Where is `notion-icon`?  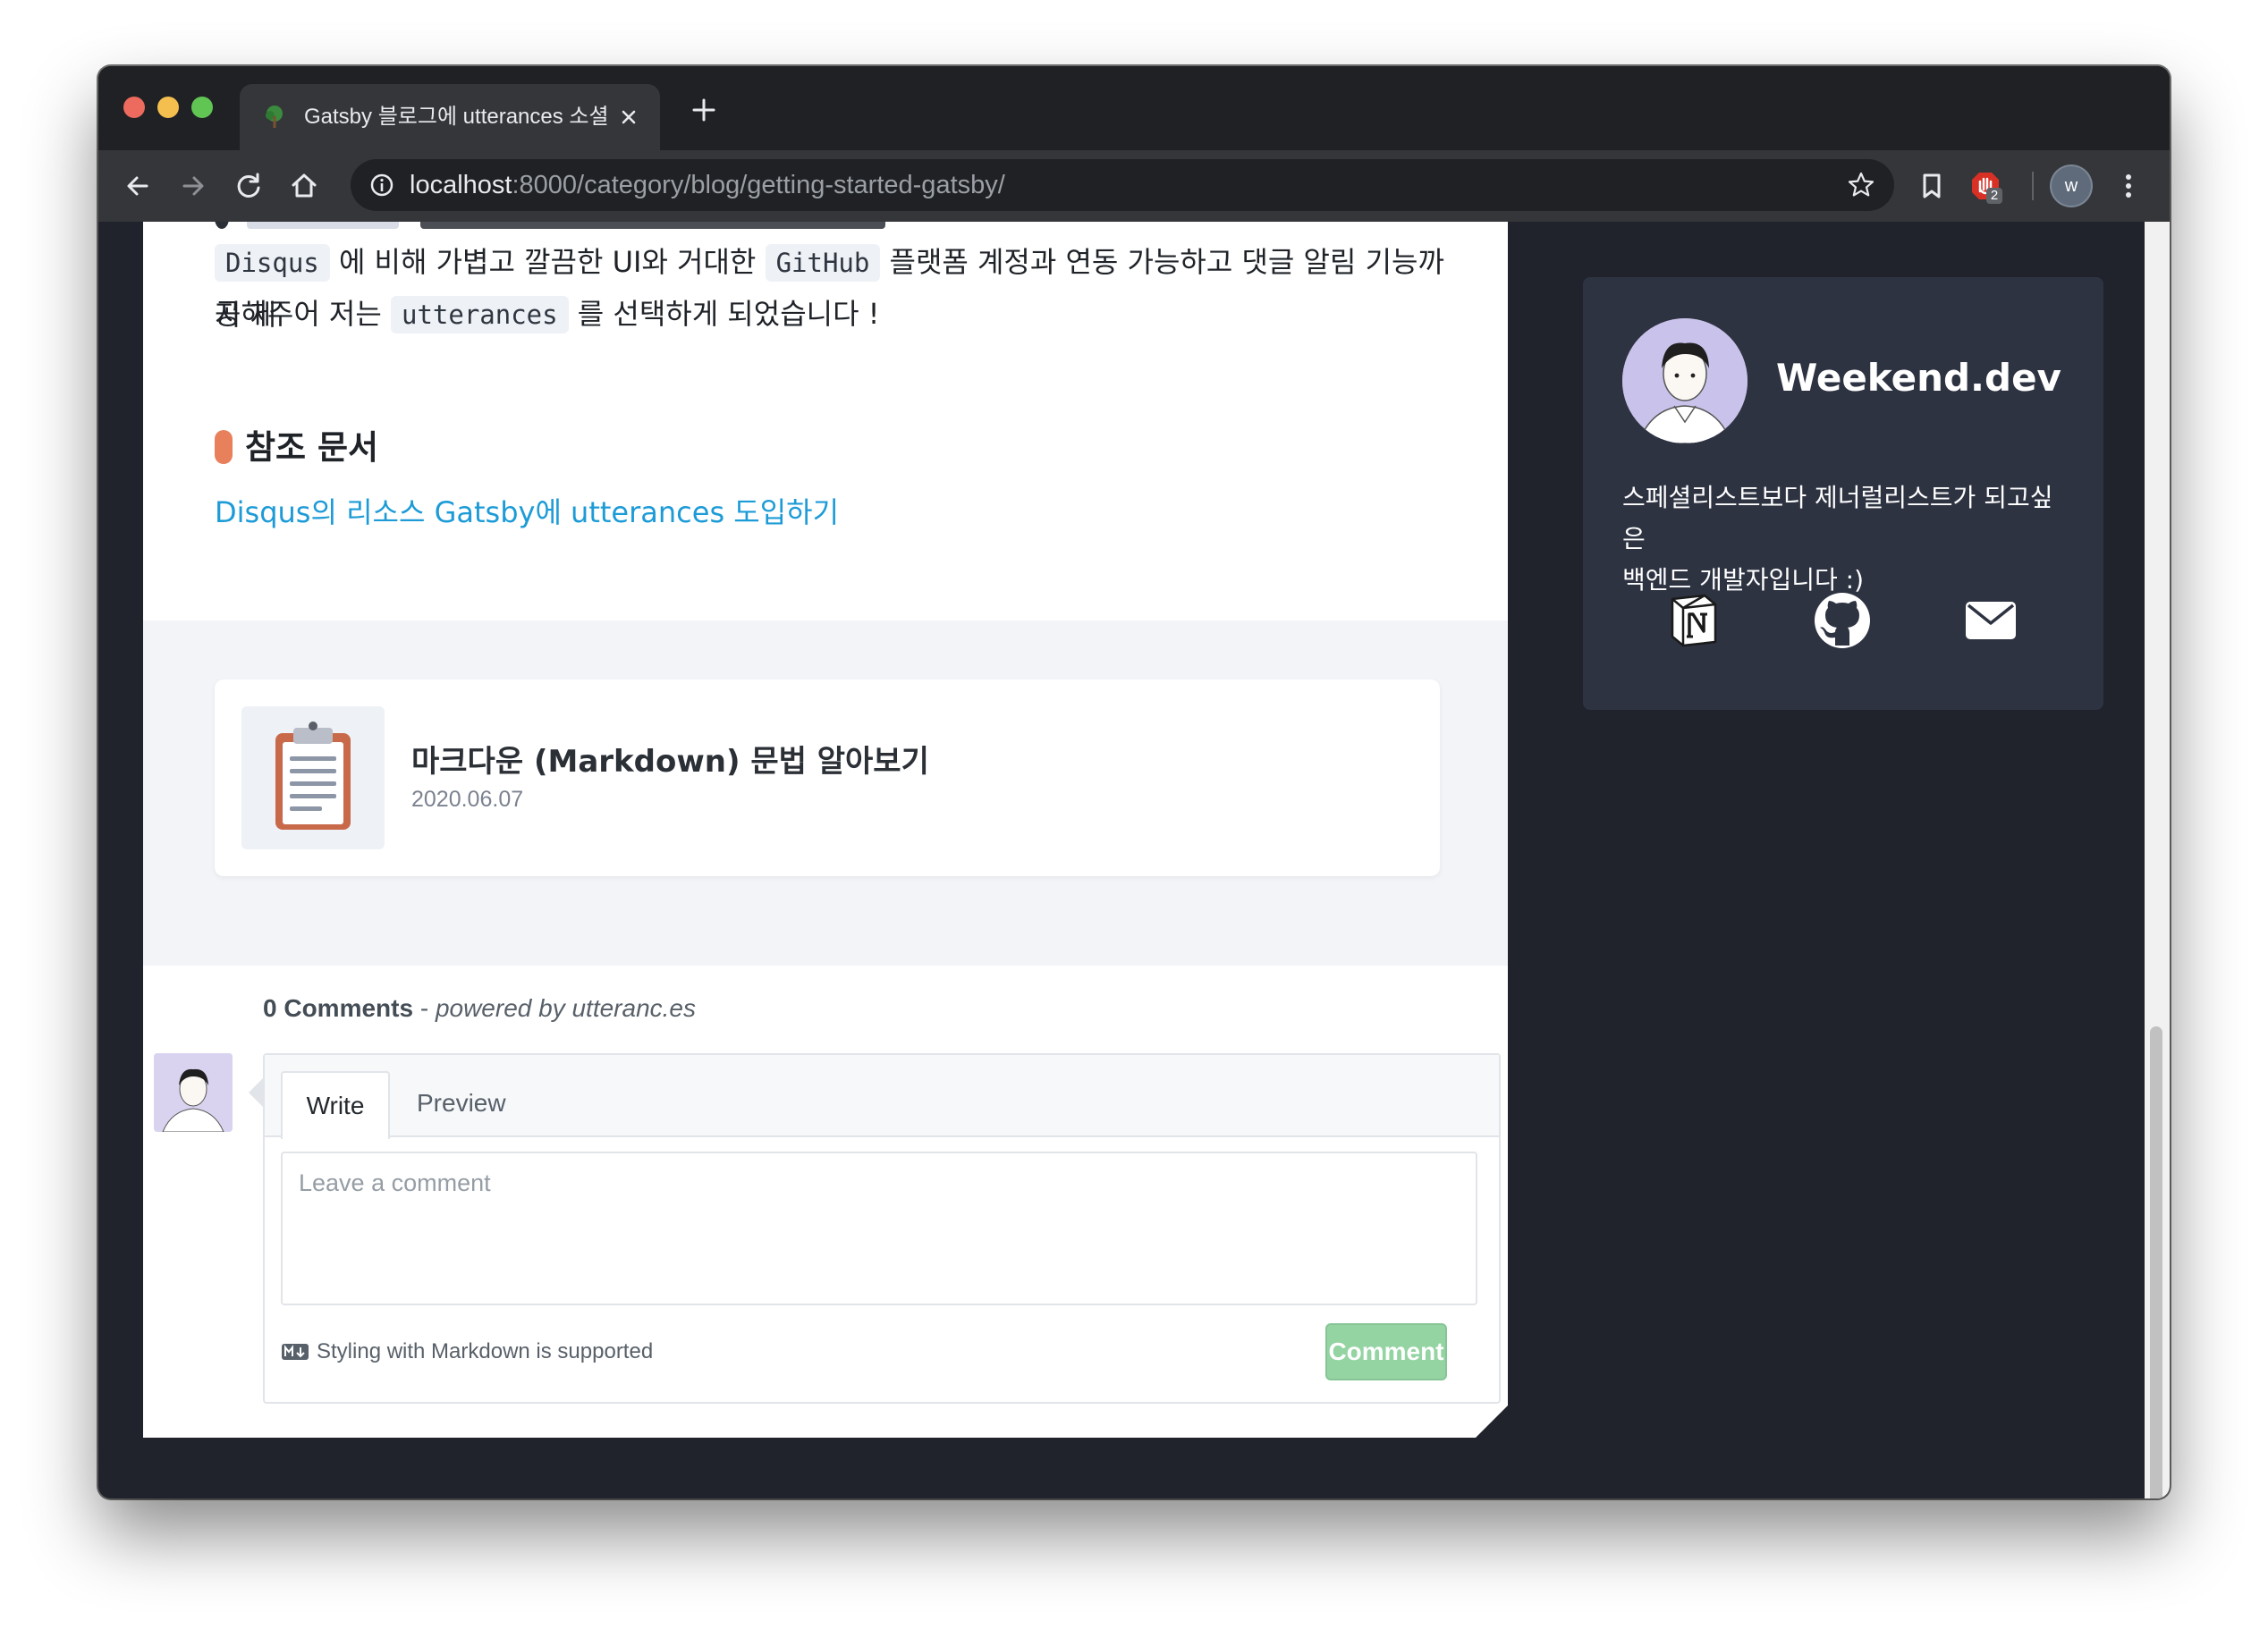
notion-icon is located at coordinates (1694, 620).